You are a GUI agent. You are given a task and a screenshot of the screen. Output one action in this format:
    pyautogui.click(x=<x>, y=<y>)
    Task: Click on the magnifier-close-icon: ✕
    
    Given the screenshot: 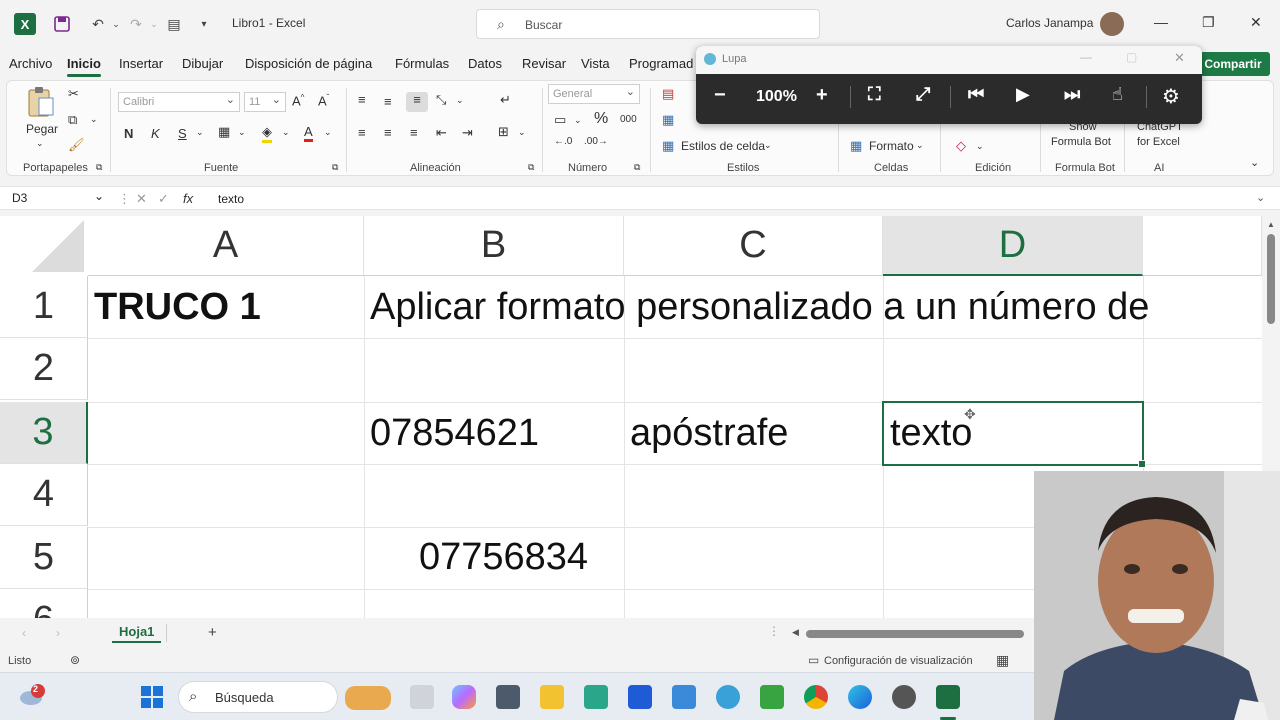 What is the action you would take?
    pyautogui.click(x=1179, y=58)
    